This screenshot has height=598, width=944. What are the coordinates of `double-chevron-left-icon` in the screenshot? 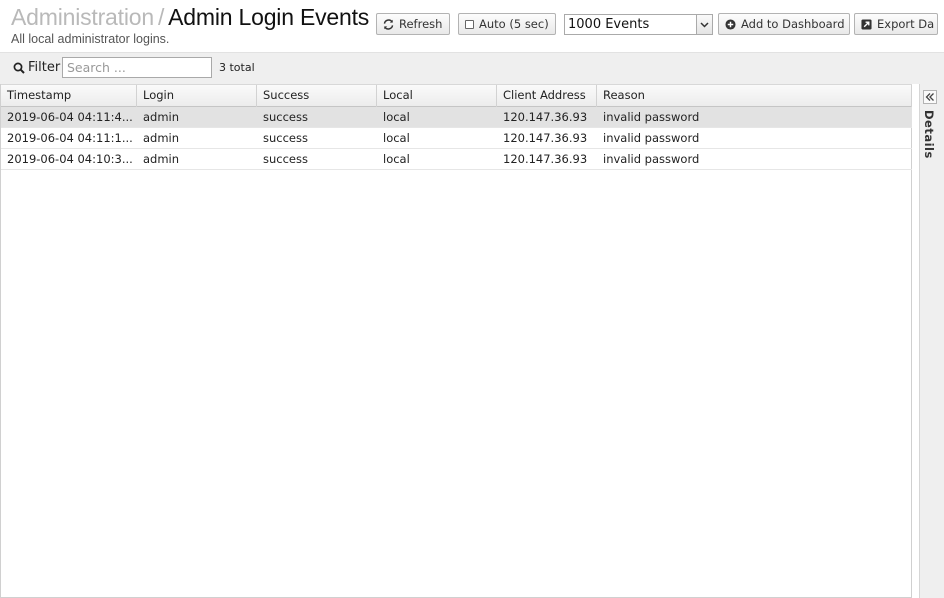 It's located at (930, 97).